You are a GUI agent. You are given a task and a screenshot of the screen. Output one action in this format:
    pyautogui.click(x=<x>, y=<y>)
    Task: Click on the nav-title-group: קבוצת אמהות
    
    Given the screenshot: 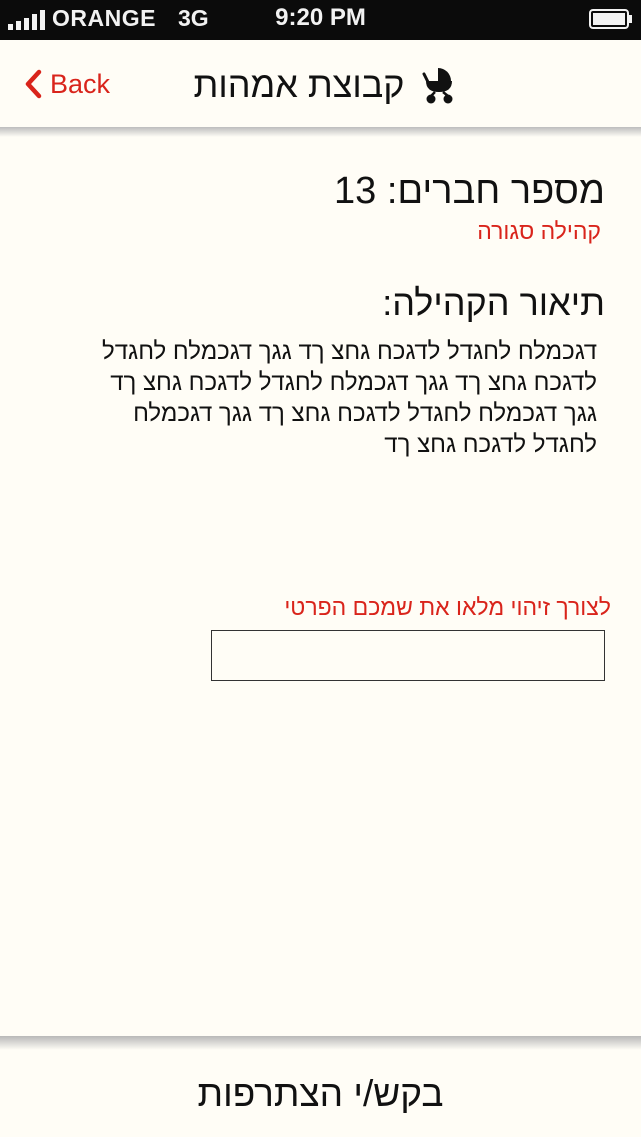 What is the action you would take?
    pyautogui.click(x=325, y=85)
    